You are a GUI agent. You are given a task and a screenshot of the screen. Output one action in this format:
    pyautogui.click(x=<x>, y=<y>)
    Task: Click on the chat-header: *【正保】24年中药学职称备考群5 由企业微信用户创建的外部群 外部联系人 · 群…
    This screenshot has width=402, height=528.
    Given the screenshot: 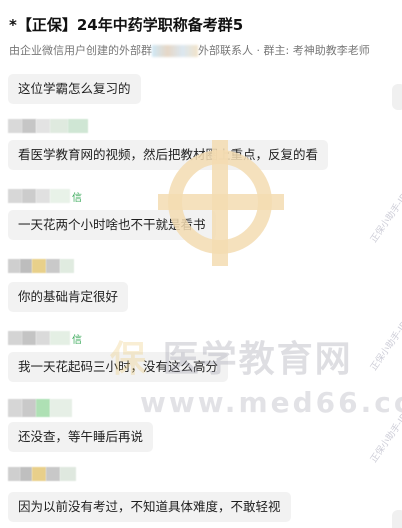 What is the action you would take?
    pyautogui.click(x=201, y=32)
    